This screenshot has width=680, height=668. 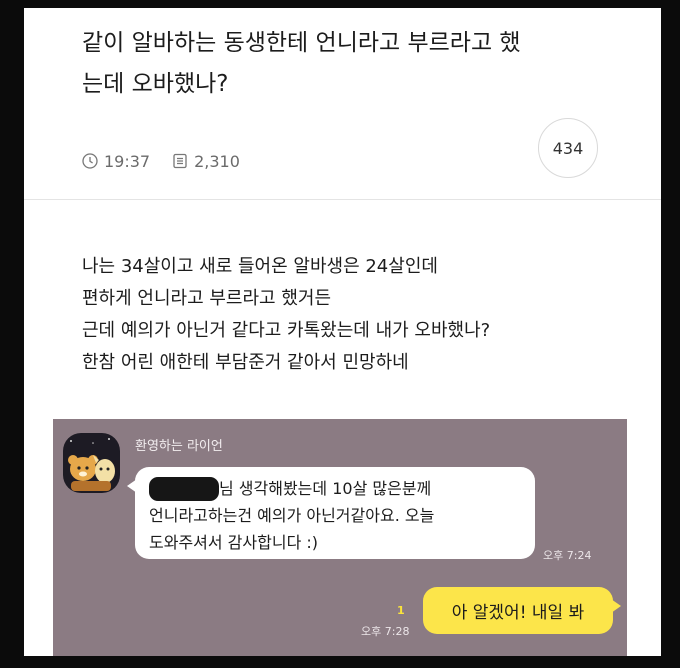 What do you see at coordinates (325, 488) in the screenshot?
I see `incoming-message-line: 님 생각해봤는데 10살 많은분께` at bounding box center [325, 488].